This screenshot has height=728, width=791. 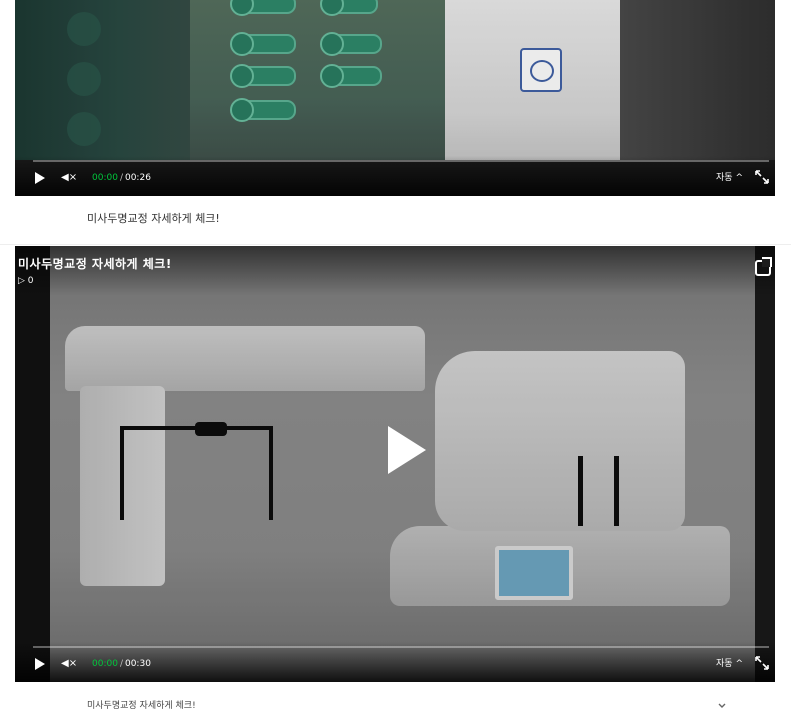 I want to click on video-caption-row-1: 미사두명교정 자세하게 체크!, so click(x=395, y=220).